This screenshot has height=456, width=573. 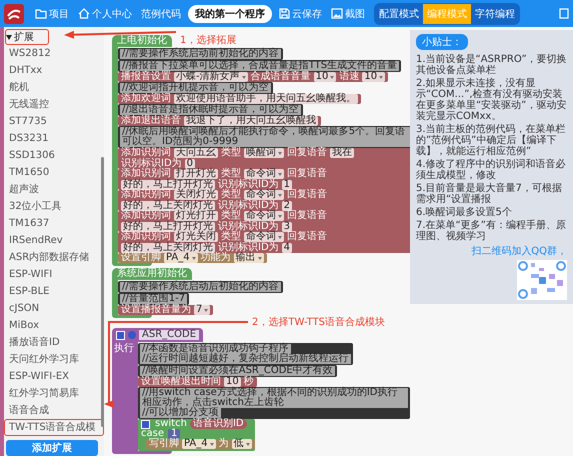 What do you see at coordinates (284, 13) in the screenshot?
I see `save-icon` at bounding box center [284, 13].